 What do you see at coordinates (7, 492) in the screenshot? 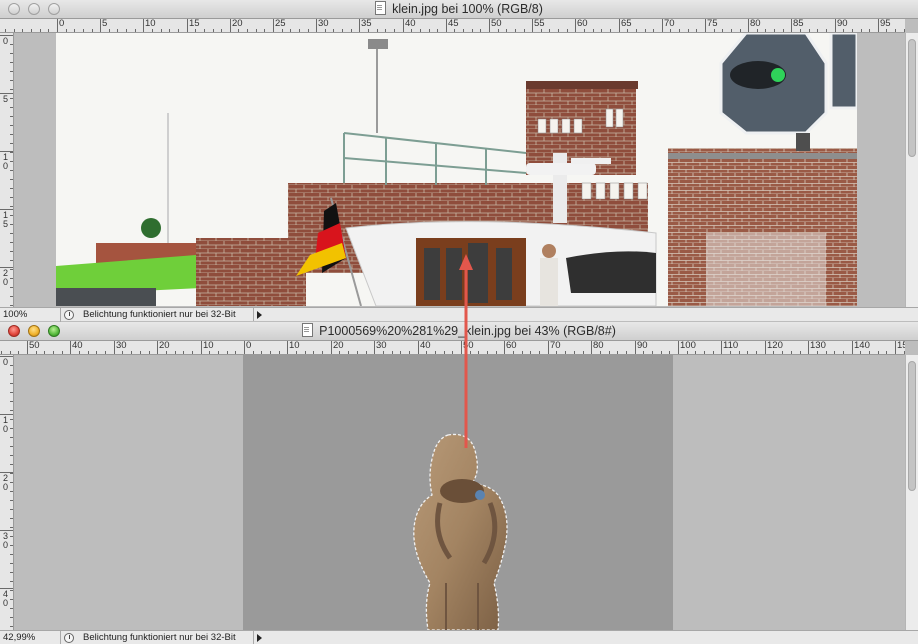
I see `vertical-ruler: 0 1 0 2 0 3 0 4 0` at bounding box center [7, 492].